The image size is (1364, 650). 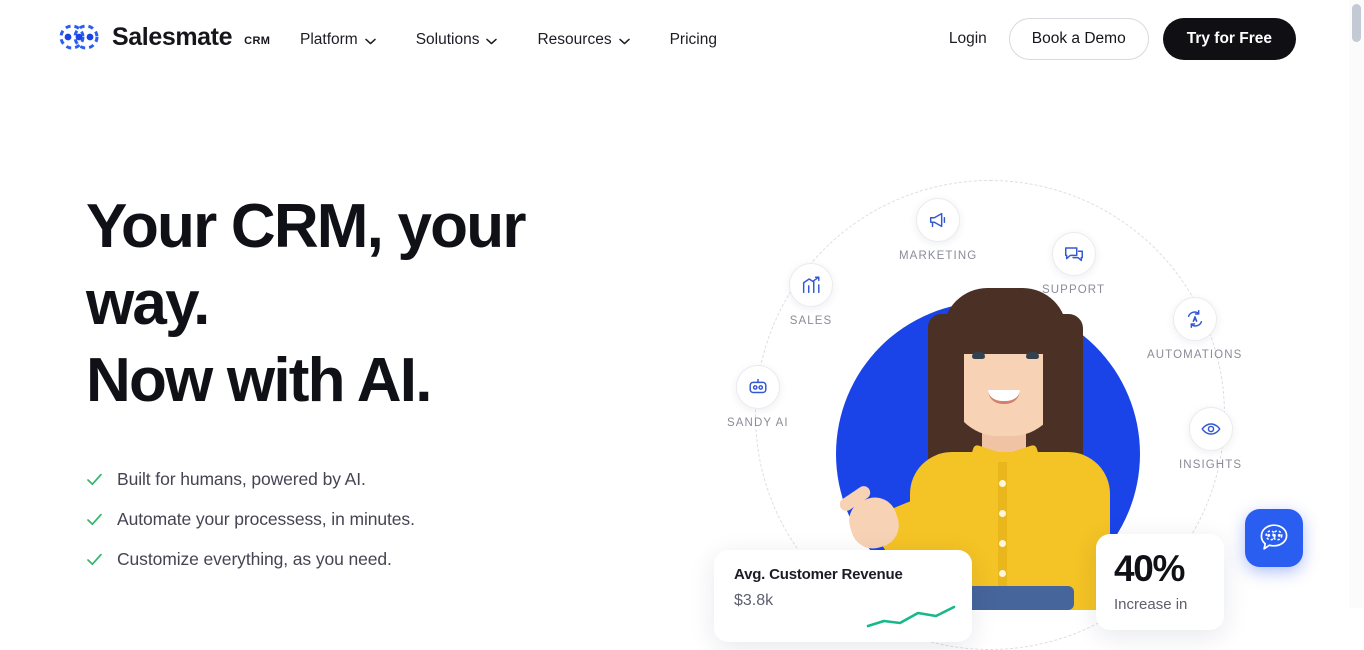 I want to click on page-title: Your CRM, your way. Now with AI., so click(x=316, y=303).